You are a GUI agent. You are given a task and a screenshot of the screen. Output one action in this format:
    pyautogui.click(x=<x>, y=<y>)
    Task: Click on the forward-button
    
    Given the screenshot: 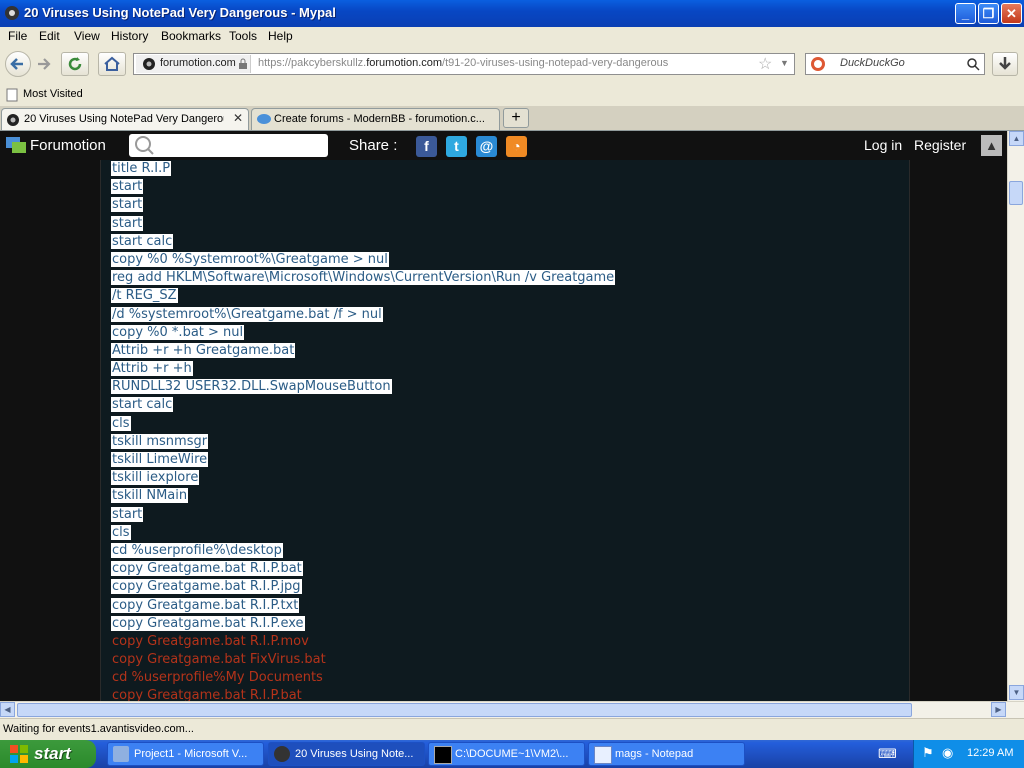 What is the action you would take?
    pyautogui.click(x=44, y=64)
    